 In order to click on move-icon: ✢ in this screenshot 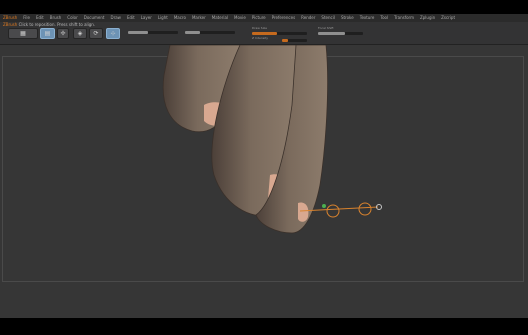, I will do `click(63, 33)`.